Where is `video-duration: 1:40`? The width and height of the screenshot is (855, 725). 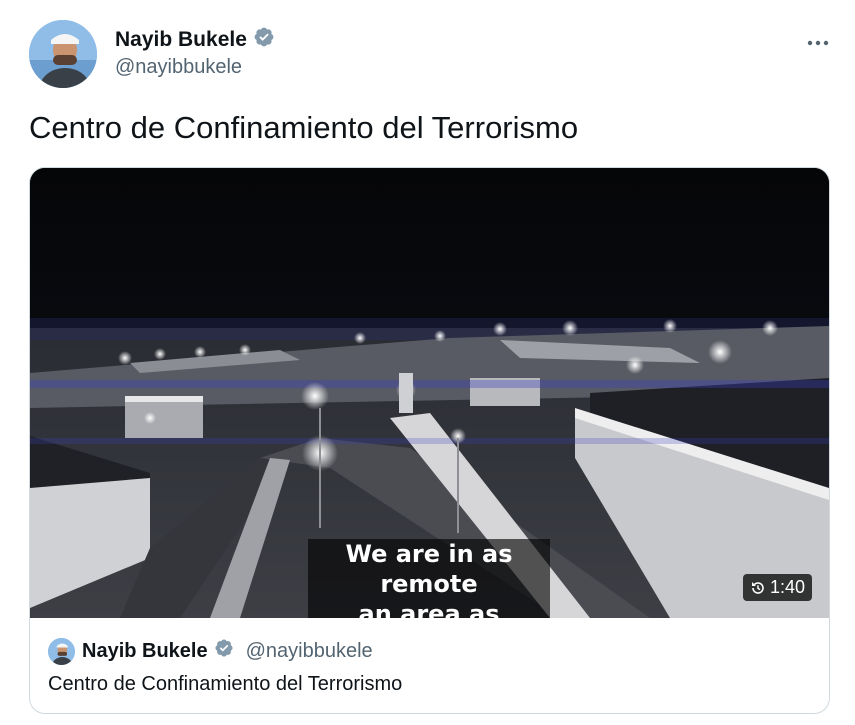 video-duration: 1:40 is located at coordinates (777, 587).